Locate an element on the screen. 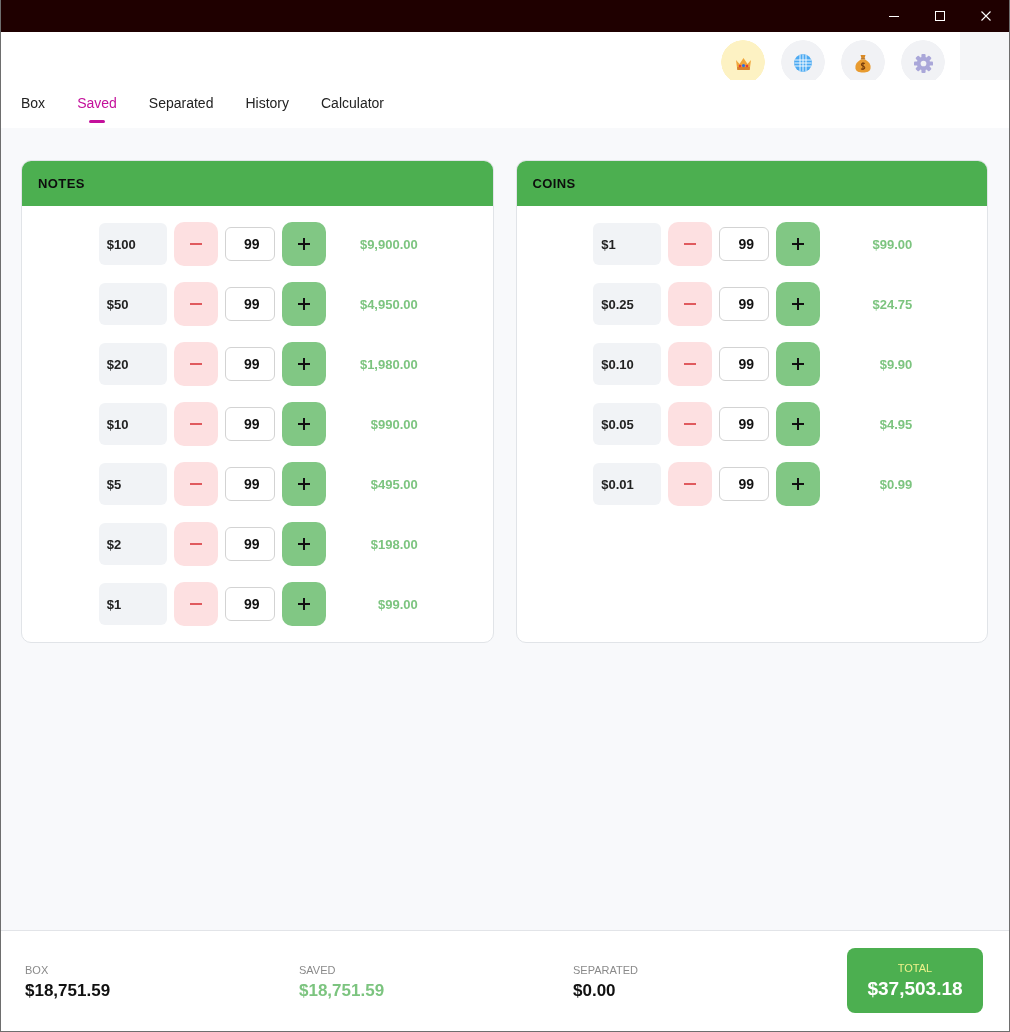  minimize-icon is located at coordinates (894, 16).